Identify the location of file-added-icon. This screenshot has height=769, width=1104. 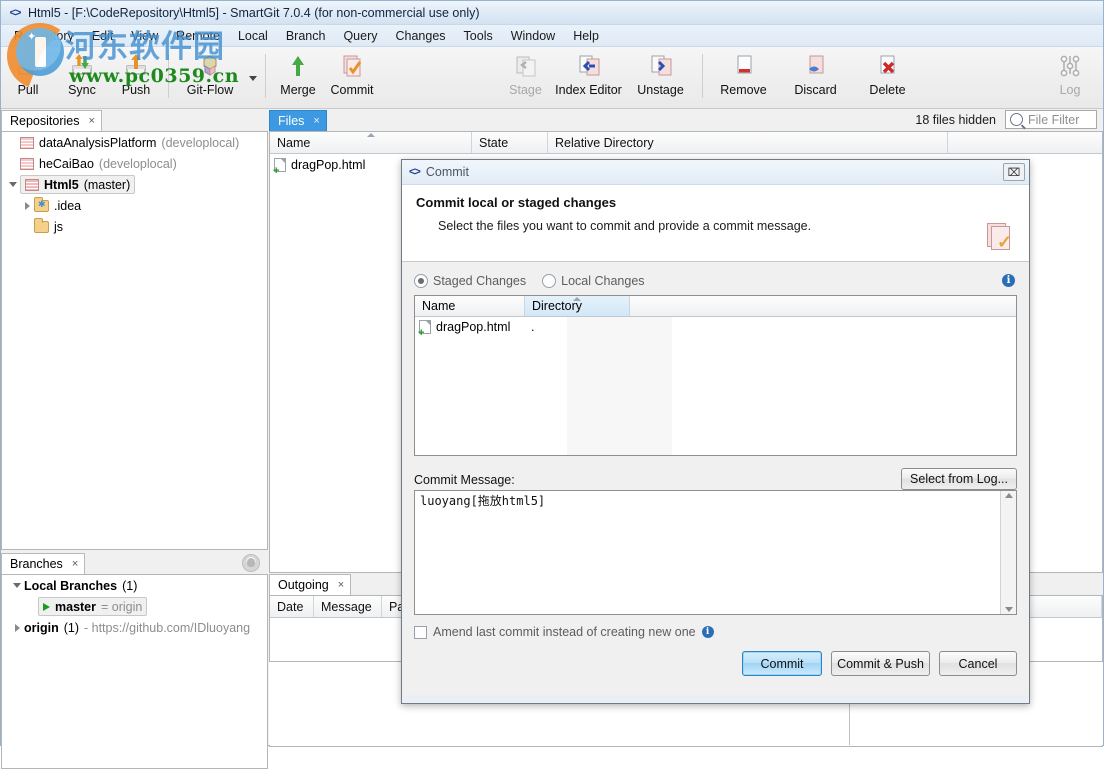
(279, 166).